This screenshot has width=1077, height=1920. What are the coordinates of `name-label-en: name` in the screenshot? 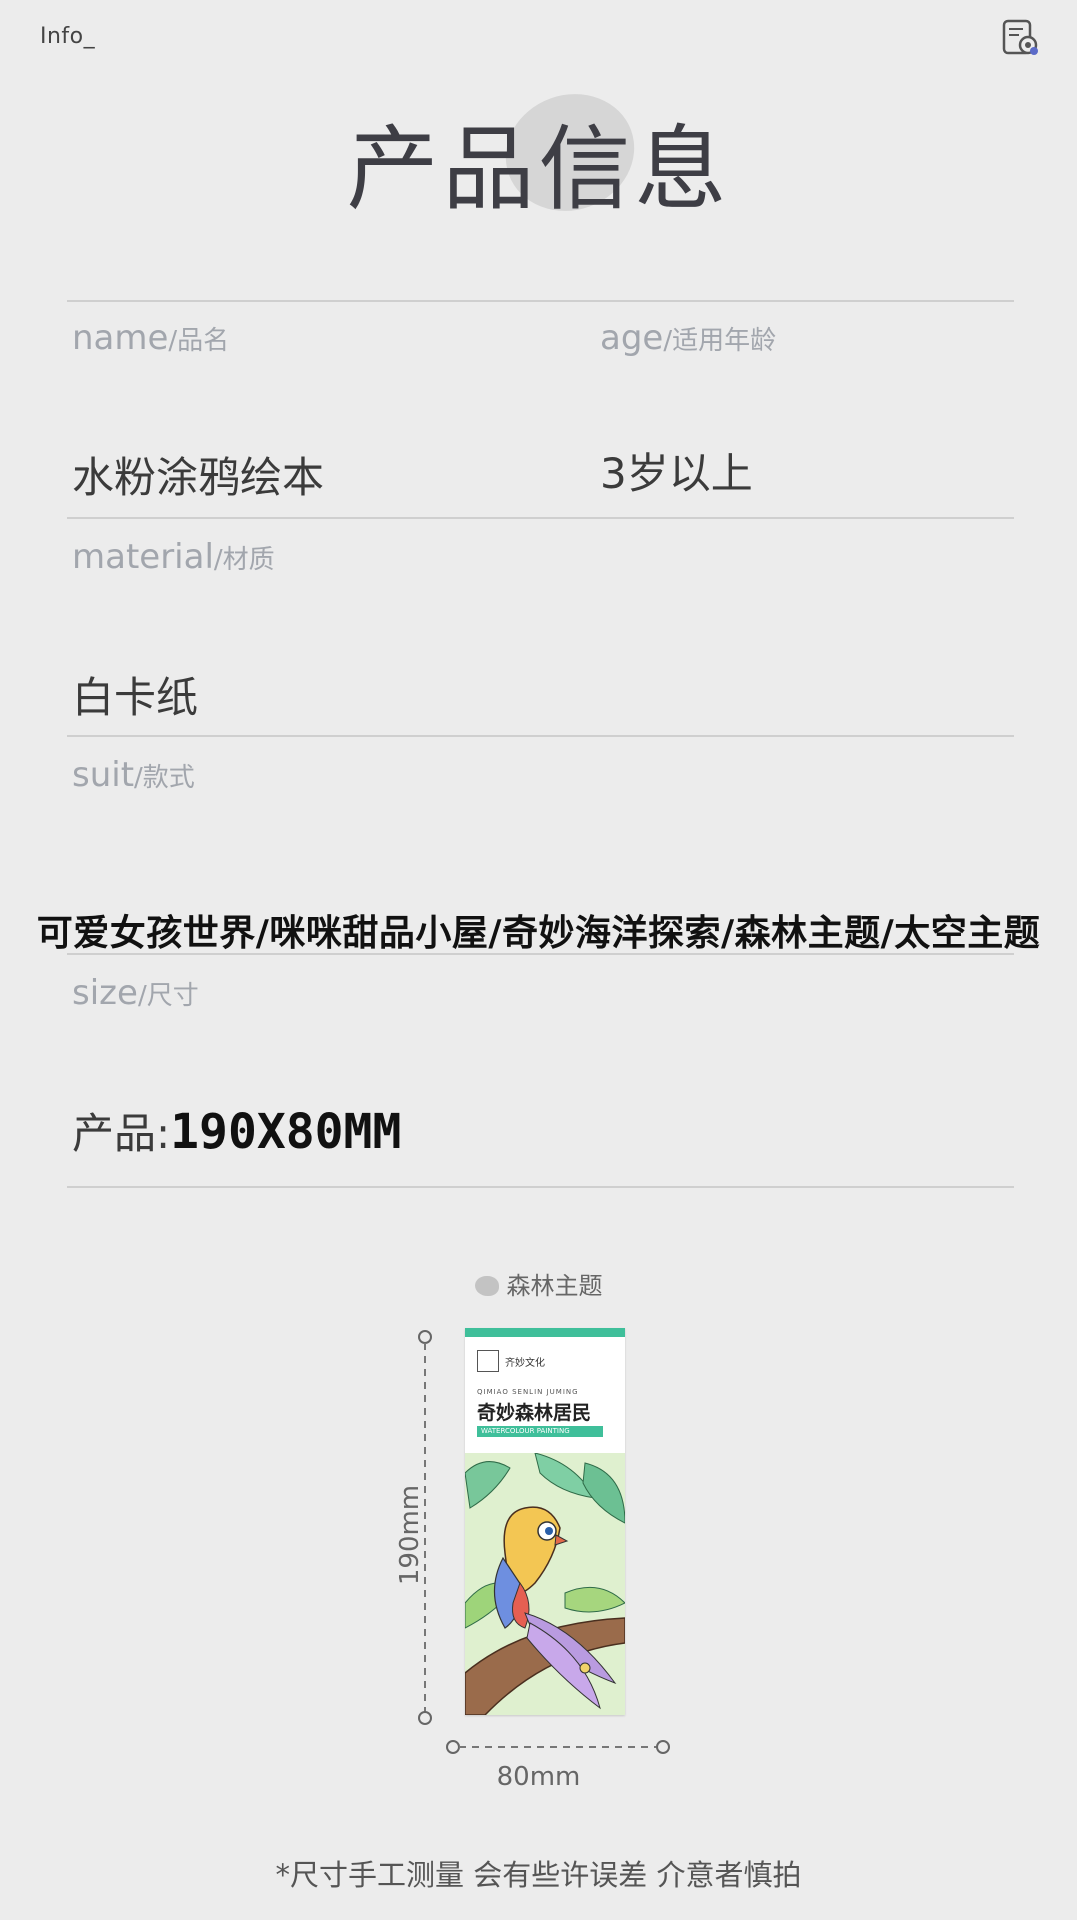 It's located at (120, 338).